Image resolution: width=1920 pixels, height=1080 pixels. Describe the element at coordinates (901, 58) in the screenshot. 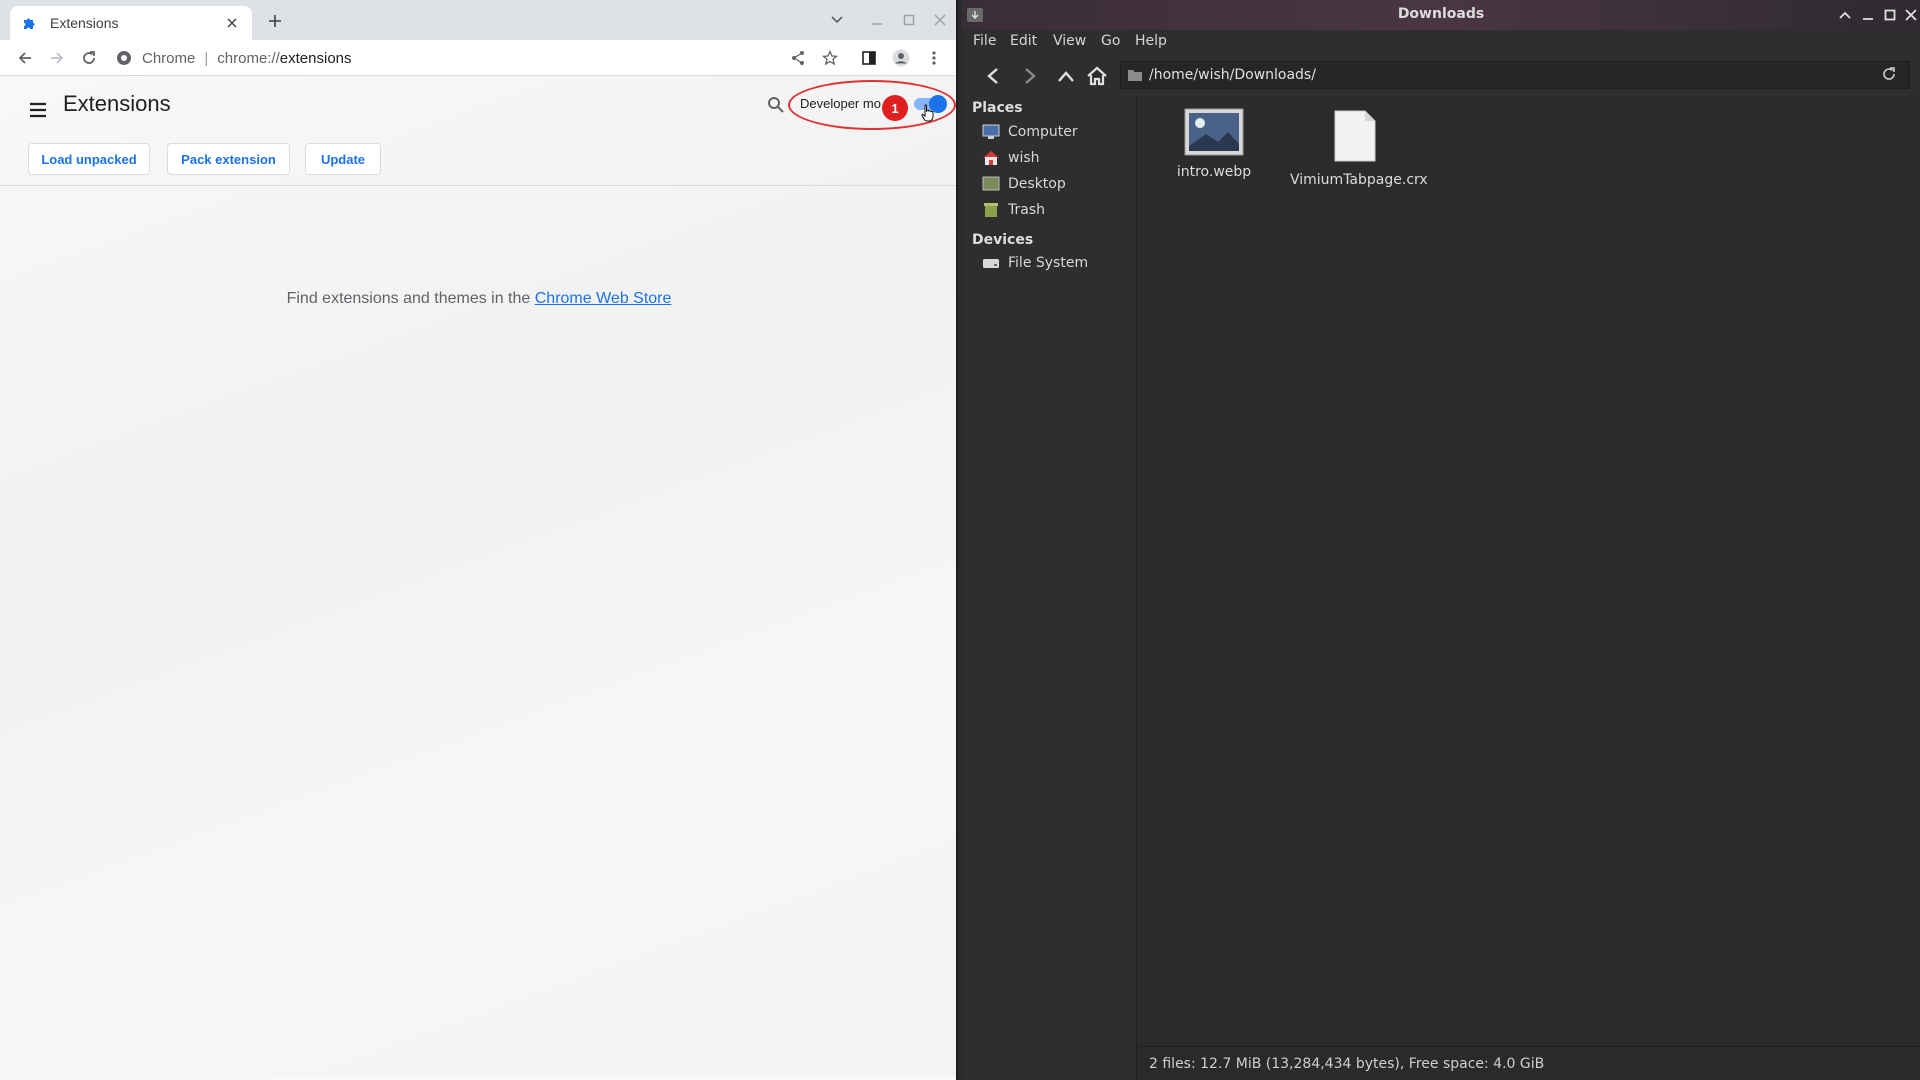

I see `profile-avatar-icon` at that location.